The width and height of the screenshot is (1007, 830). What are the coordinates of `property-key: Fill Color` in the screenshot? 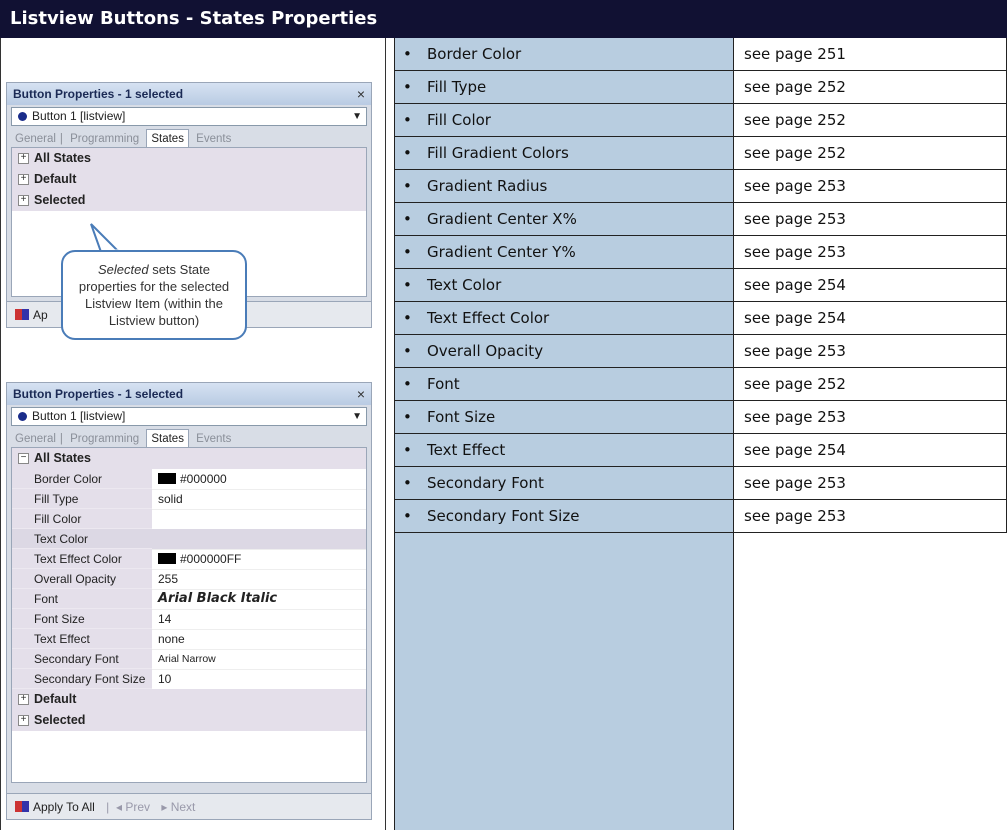 It's located at (82, 519).